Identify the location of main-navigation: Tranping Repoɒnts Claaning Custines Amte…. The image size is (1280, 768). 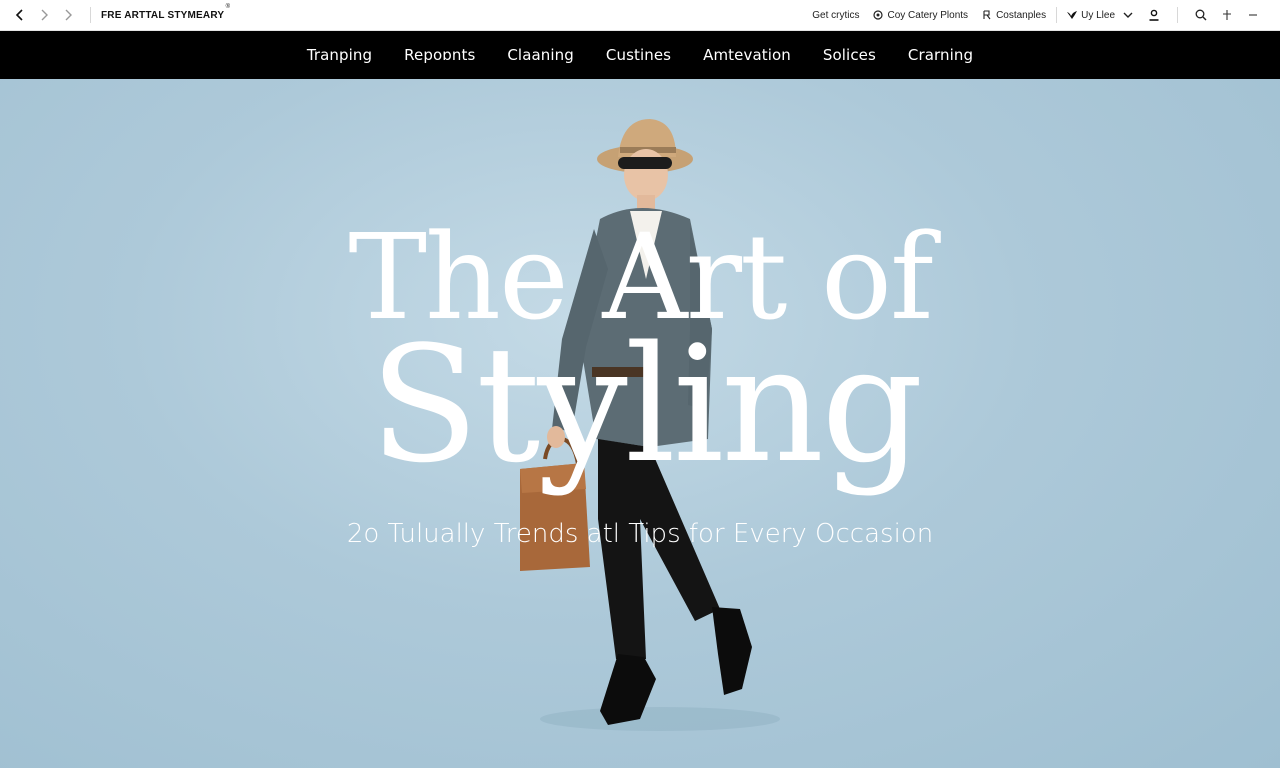
(640, 55).